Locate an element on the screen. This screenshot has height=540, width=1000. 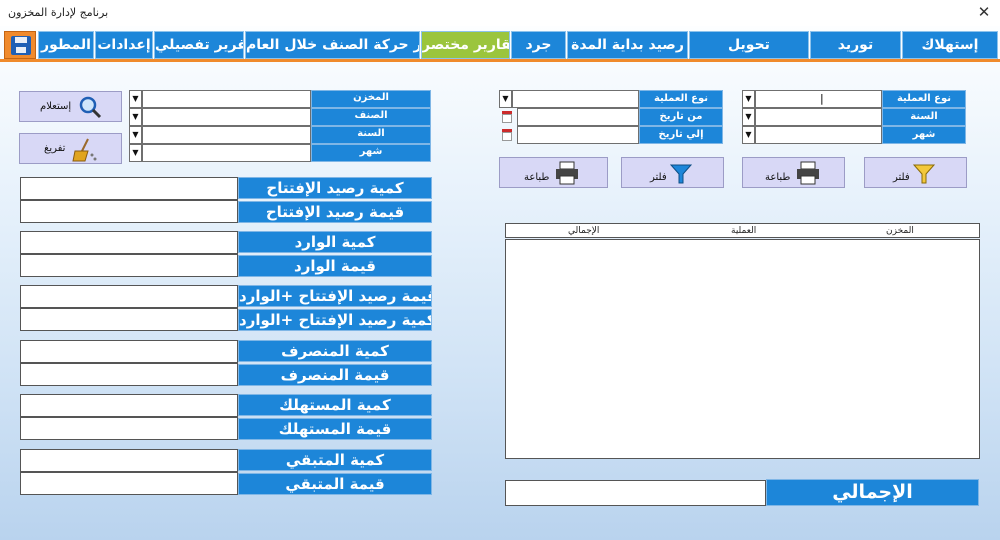
mid-print-label: طباعة is located at coordinates (537, 177).